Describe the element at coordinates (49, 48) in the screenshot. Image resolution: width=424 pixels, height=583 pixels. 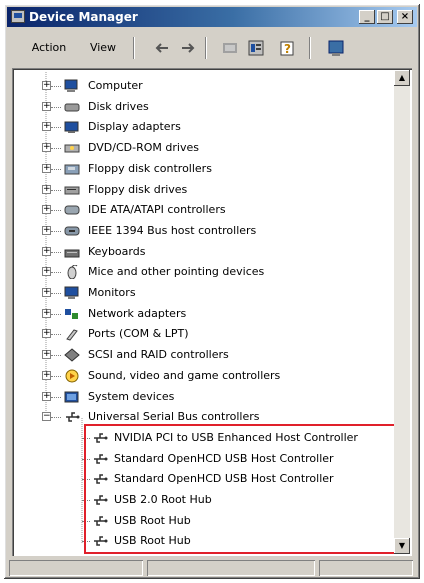
I see `action-menu: Action` at that location.